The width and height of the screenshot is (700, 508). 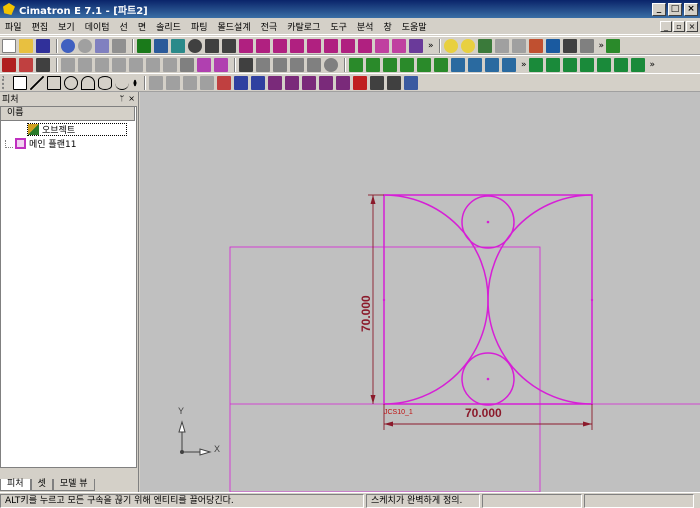 I want to click on menu-curve: 선, so click(x=124, y=26).